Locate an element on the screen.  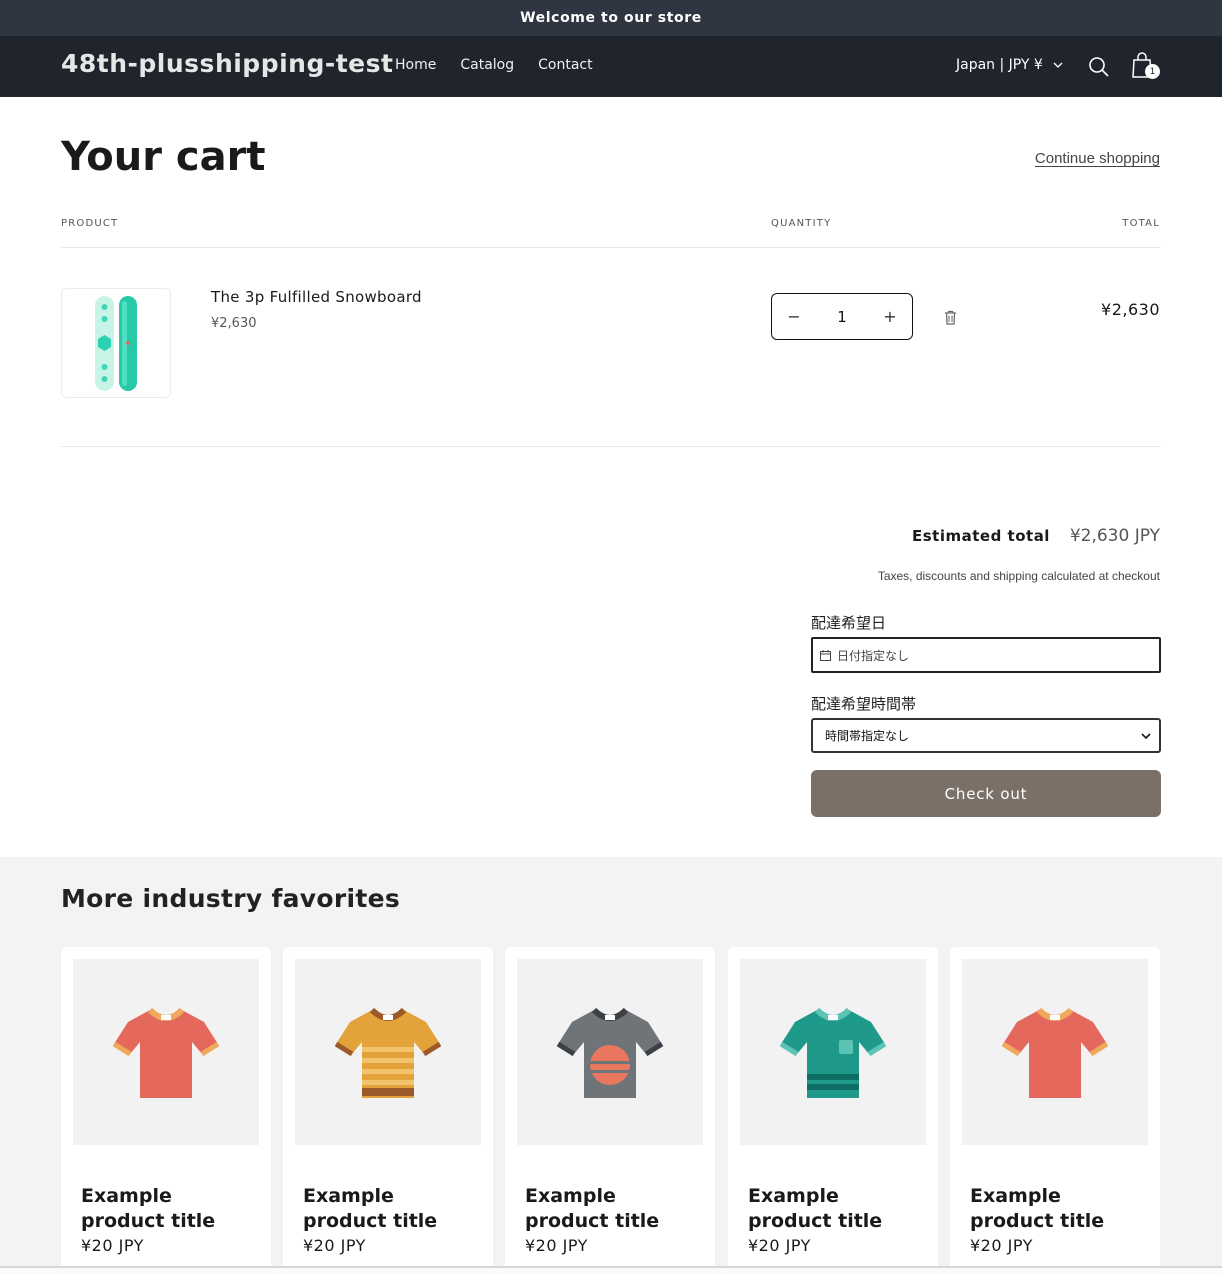
locale-selector: Japan | JPY ¥ is located at coordinates (1009, 65).